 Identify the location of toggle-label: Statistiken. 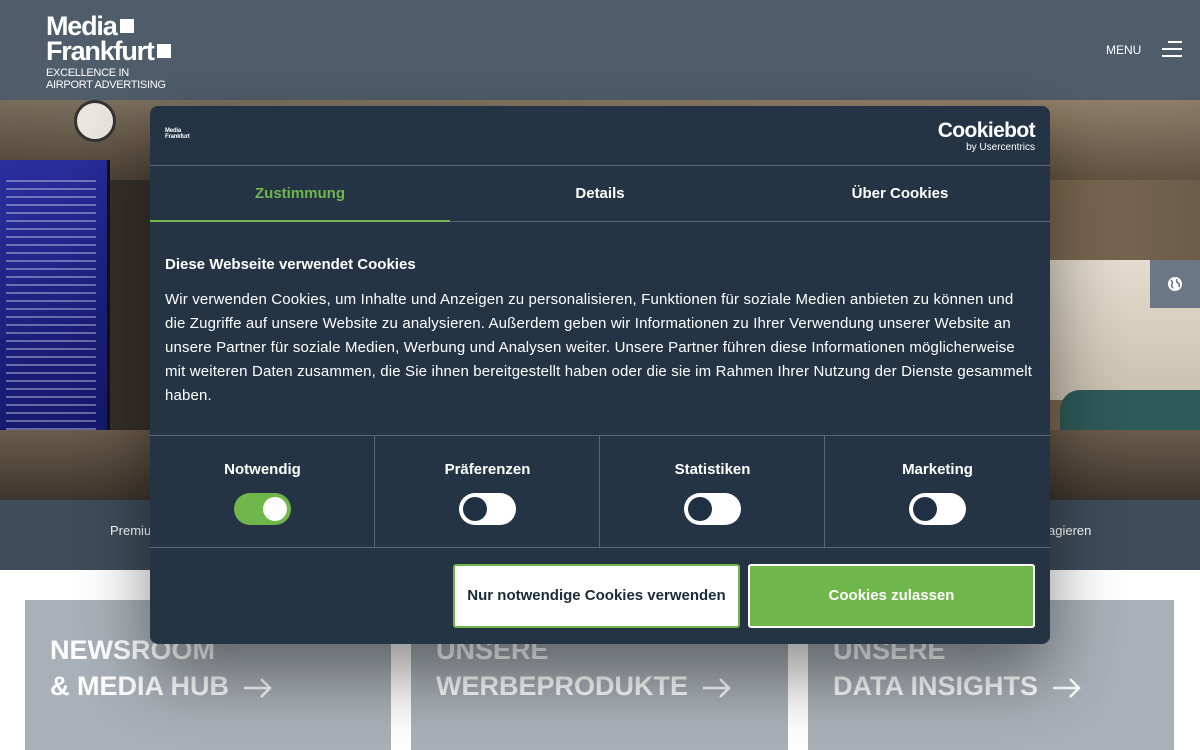
(712, 469).